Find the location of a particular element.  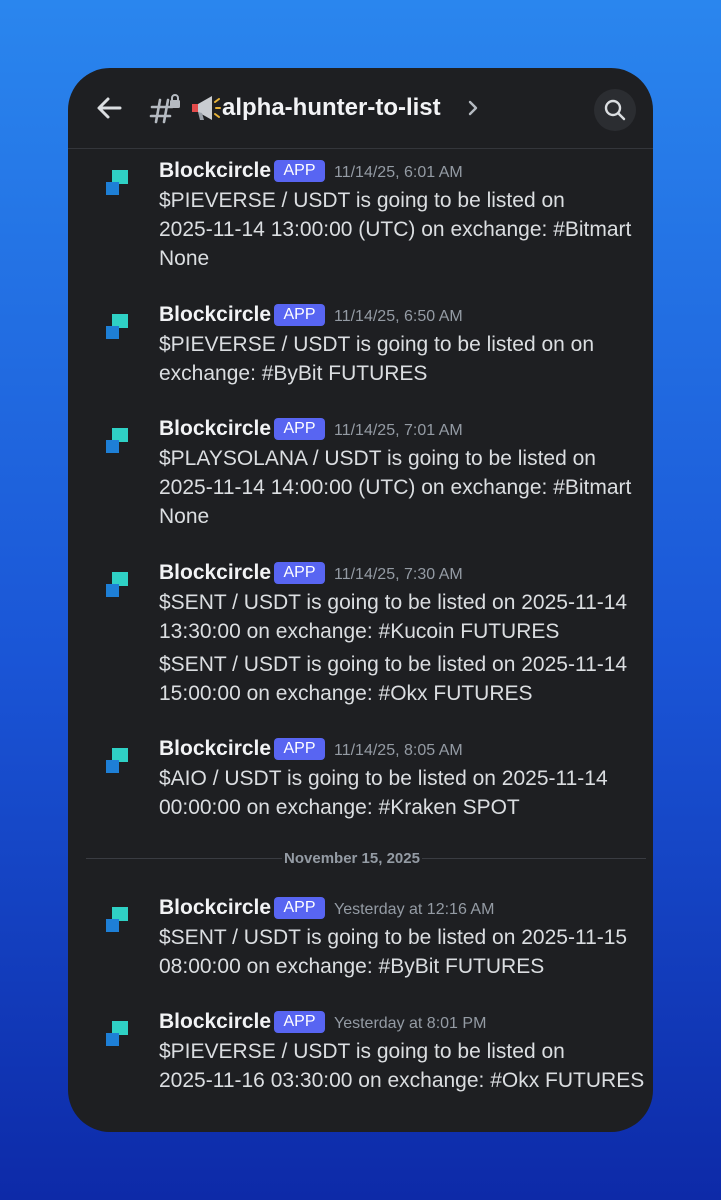

search-button is located at coordinates (615, 110).